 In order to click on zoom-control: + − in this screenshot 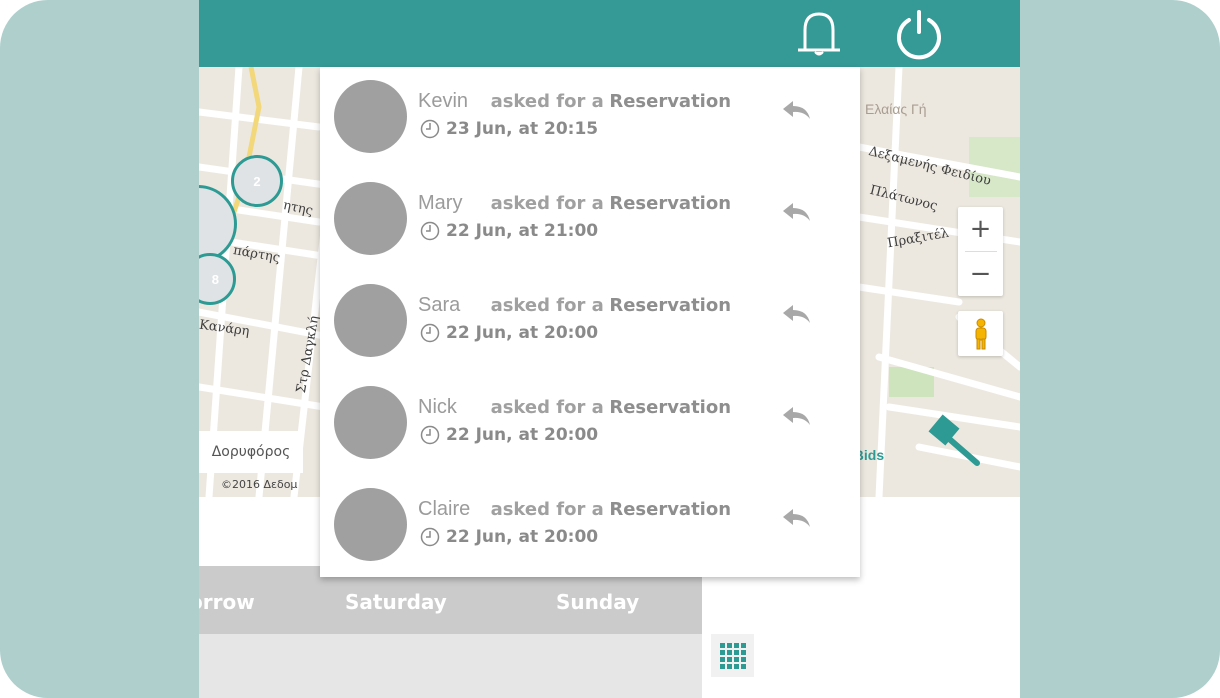, I will do `click(980, 251)`.